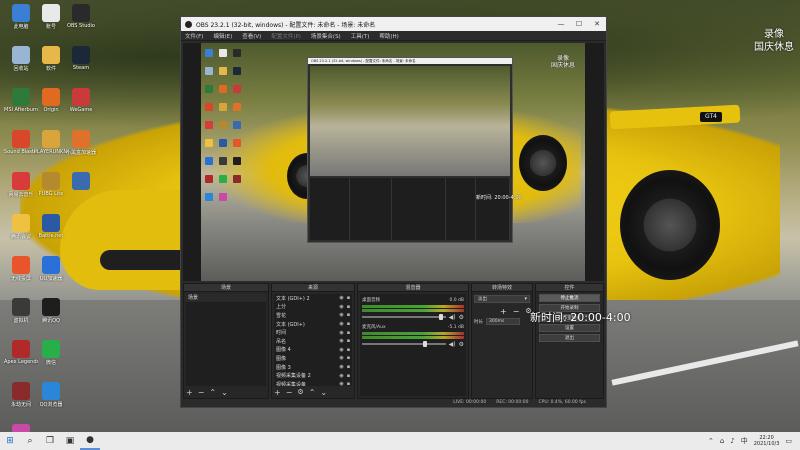 The image size is (800, 450). Describe the element at coordinates (189, 392) in the screenshot. I see `add-scene-icon: +` at that location.